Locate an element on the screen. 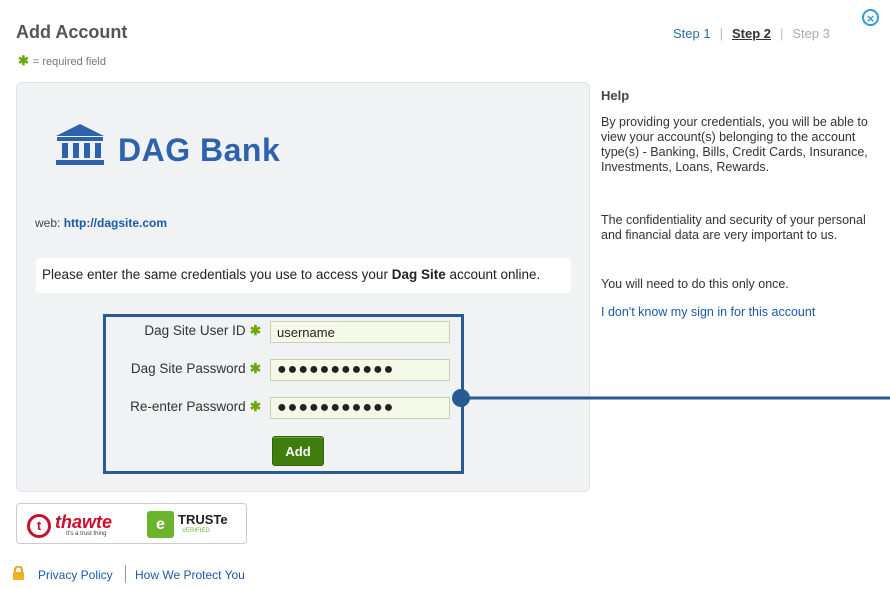 This screenshot has width=890, height=589. instruction-part: account online. is located at coordinates (493, 274).